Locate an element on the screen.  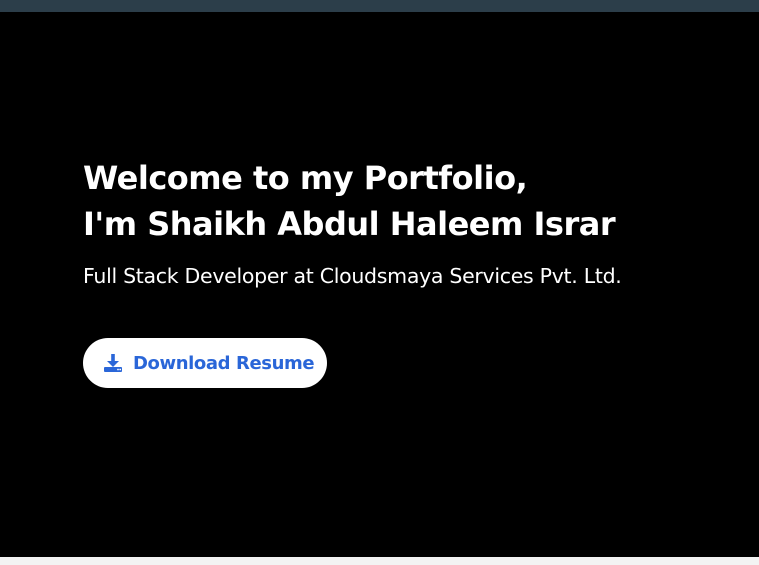
download-resume-button: Download Resume is located at coordinates (205, 363).